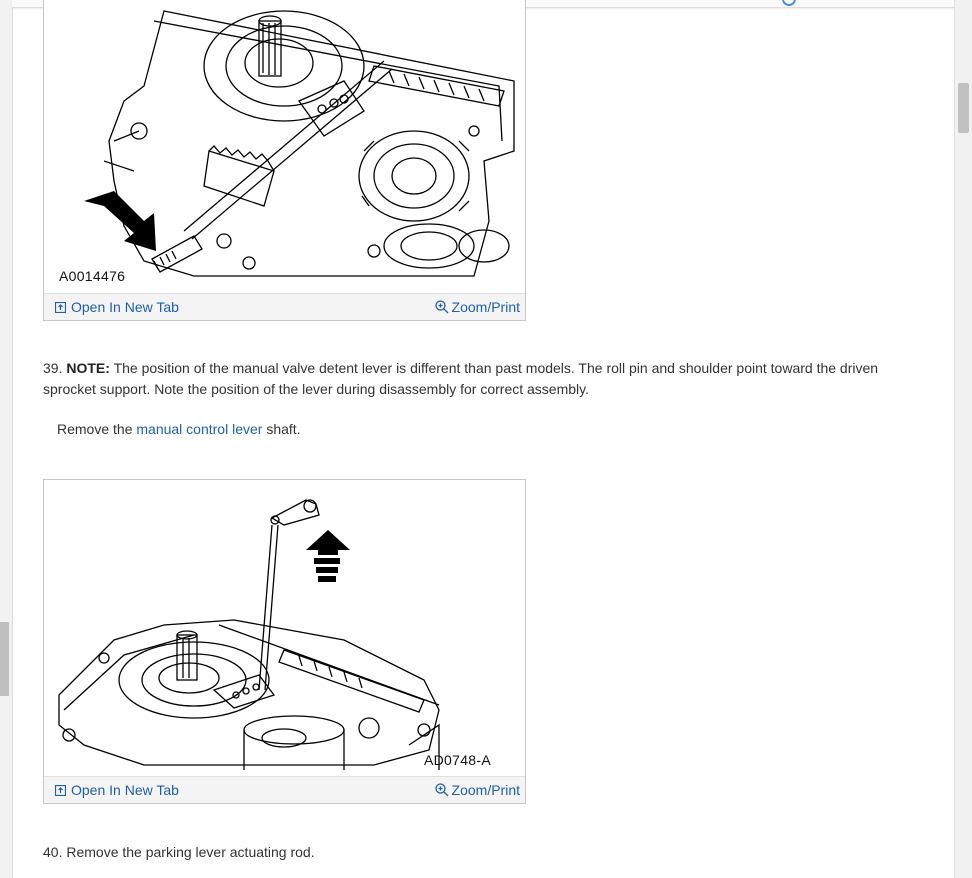 The height and width of the screenshot is (878, 972). I want to click on remove-prefix: Remove the, so click(95, 429).